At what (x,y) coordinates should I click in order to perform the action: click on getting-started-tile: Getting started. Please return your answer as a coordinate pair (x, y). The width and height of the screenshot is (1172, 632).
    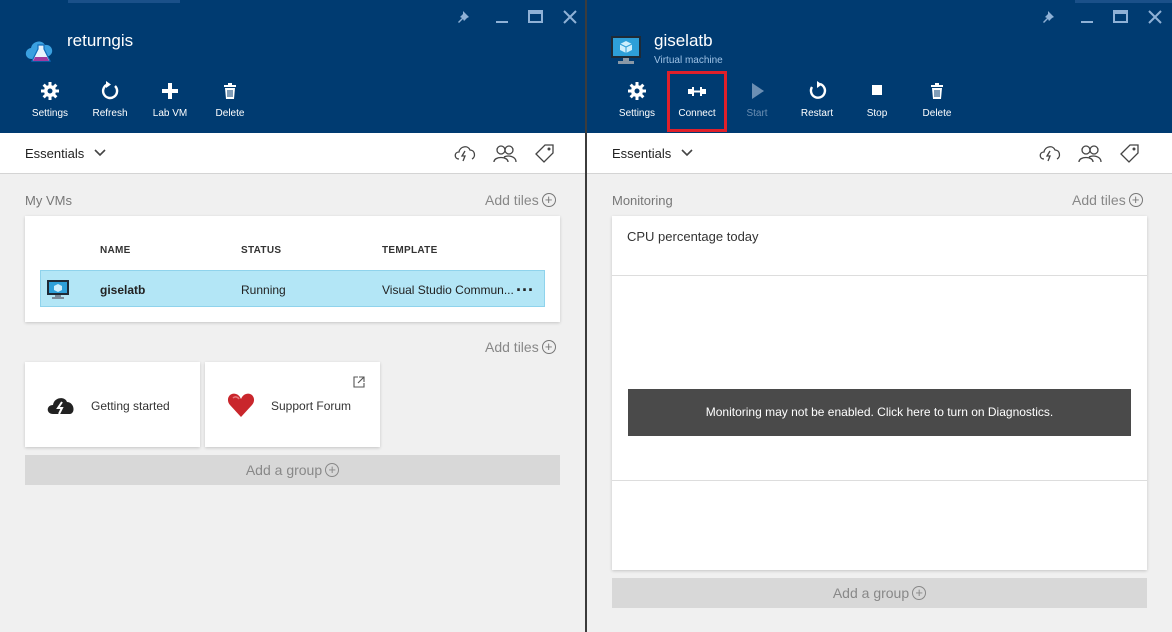
    Looking at the image, I should click on (112, 404).